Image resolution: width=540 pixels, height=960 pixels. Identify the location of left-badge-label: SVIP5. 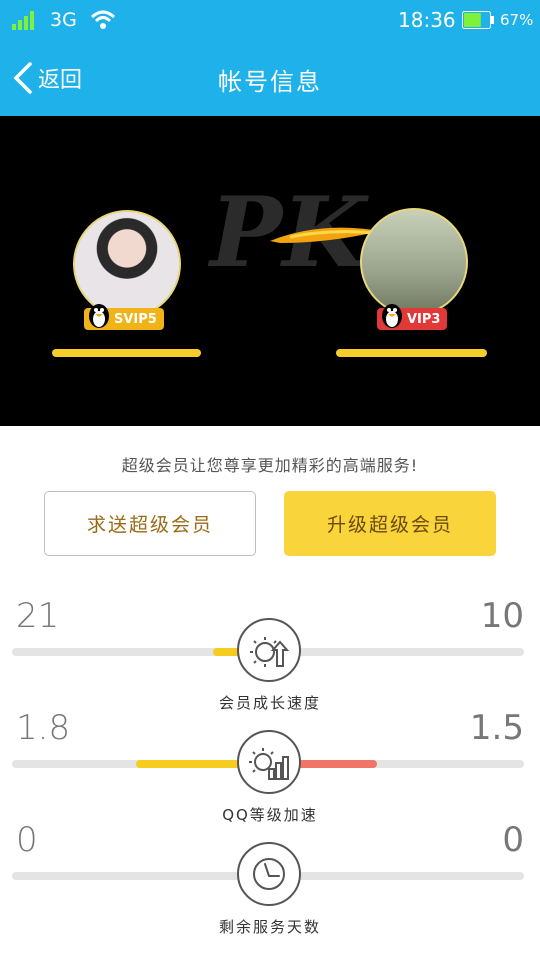
(135, 319).